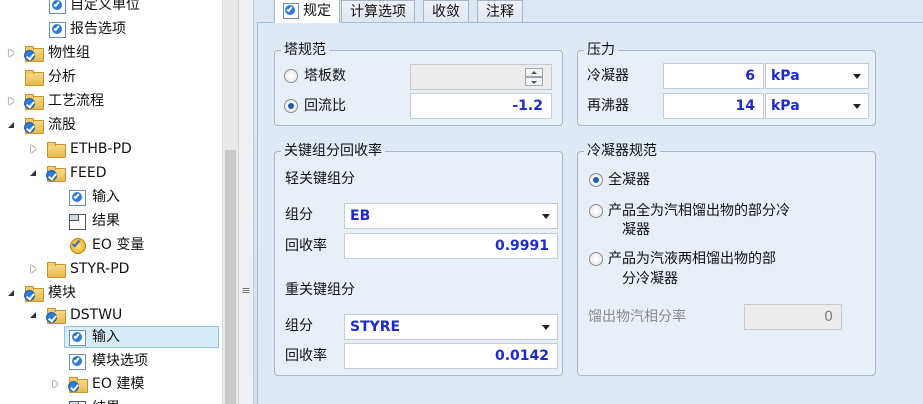 This screenshot has width=923, height=404. What do you see at coordinates (111, 77) in the screenshot?
I see `tree-item-analysis: 分析` at bounding box center [111, 77].